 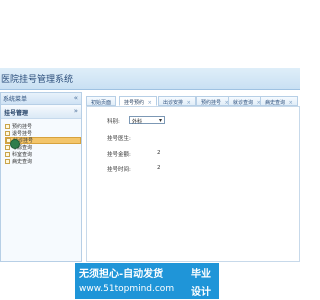 I want to click on group-header: 挂号管理 », so click(x=41, y=113).